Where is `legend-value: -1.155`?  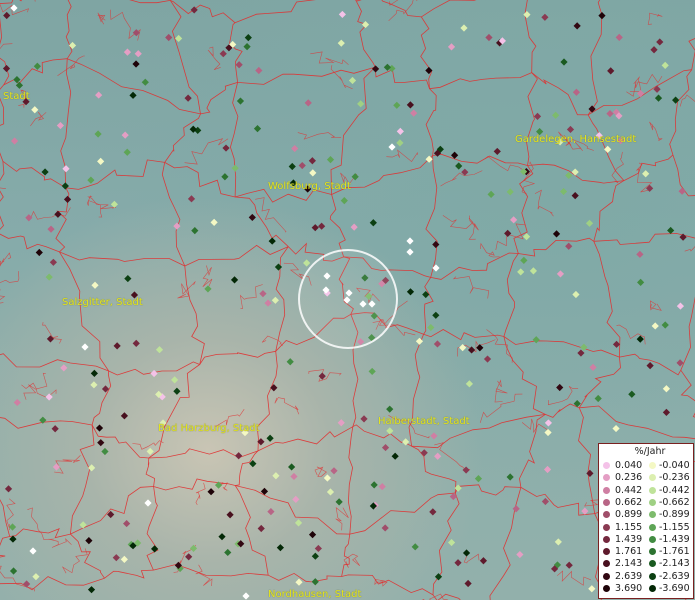
legend-value: -1.155 is located at coordinates (674, 527).